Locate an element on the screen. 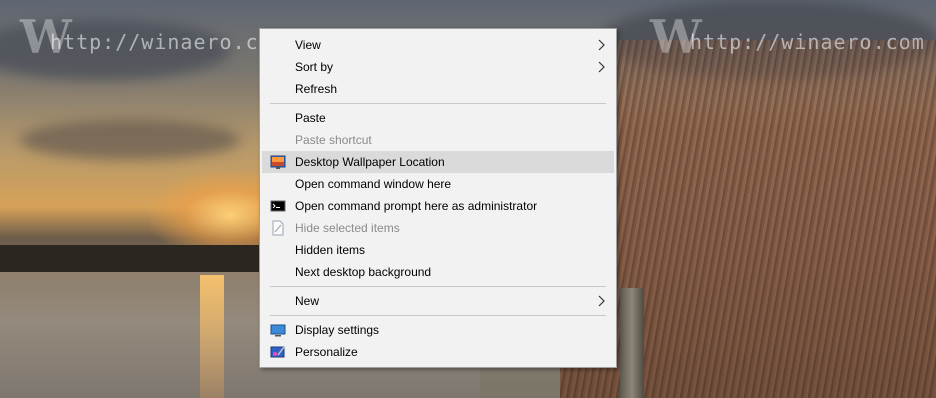 Image resolution: width=936 pixels, height=398 pixels. menu-item-label: Hidden items is located at coordinates (330, 250).